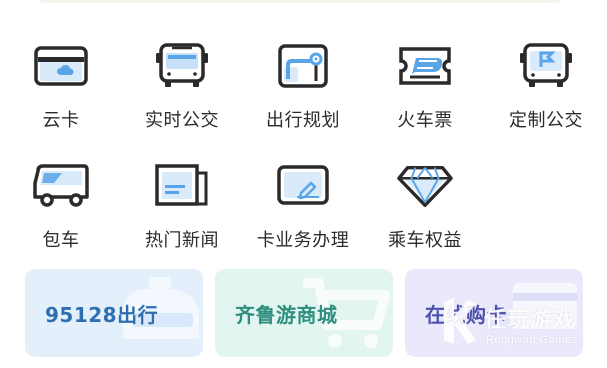 The width and height of the screenshot is (607, 368). What do you see at coordinates (425, 186) in the screenshot?
I see `diamond-icon` at bounding box center [425, 186].